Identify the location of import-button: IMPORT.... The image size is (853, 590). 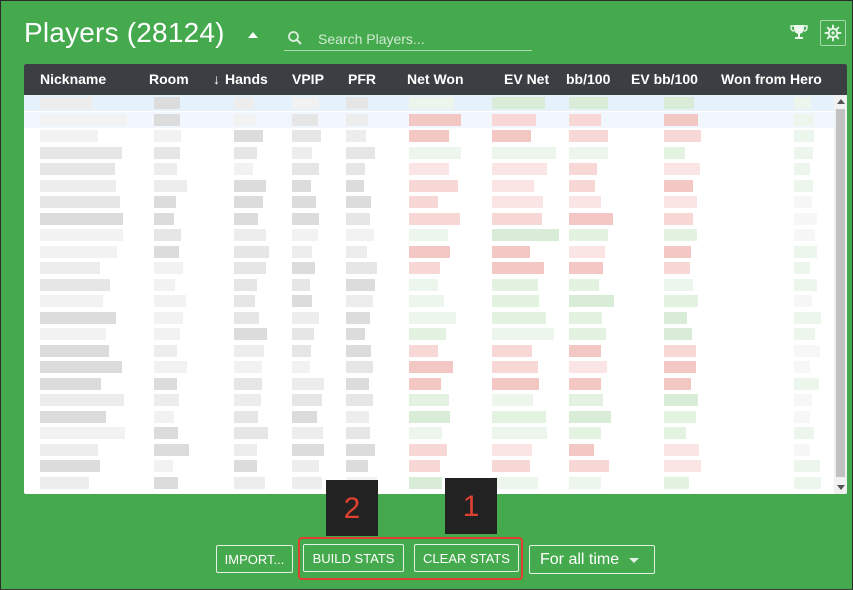
(254, 559).